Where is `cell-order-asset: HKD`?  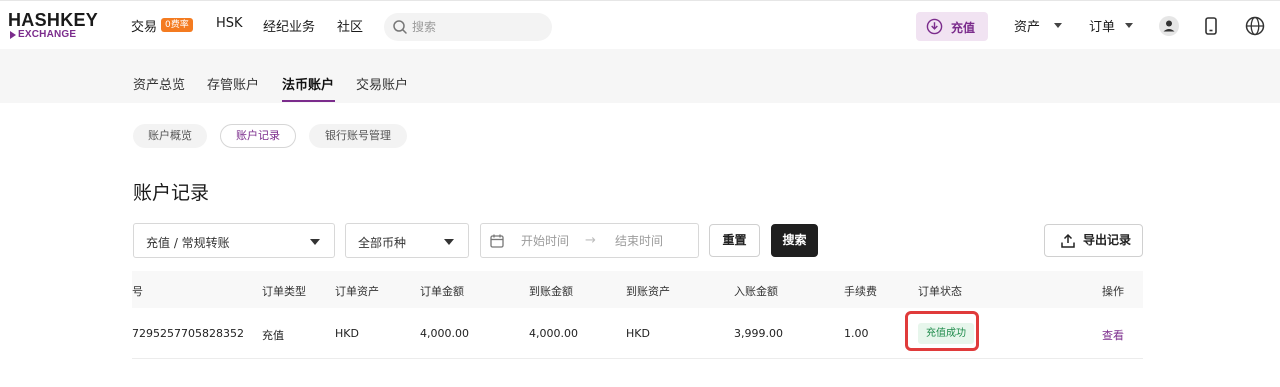 cell-order-asset: HKD is located at coordinates (347, 333).